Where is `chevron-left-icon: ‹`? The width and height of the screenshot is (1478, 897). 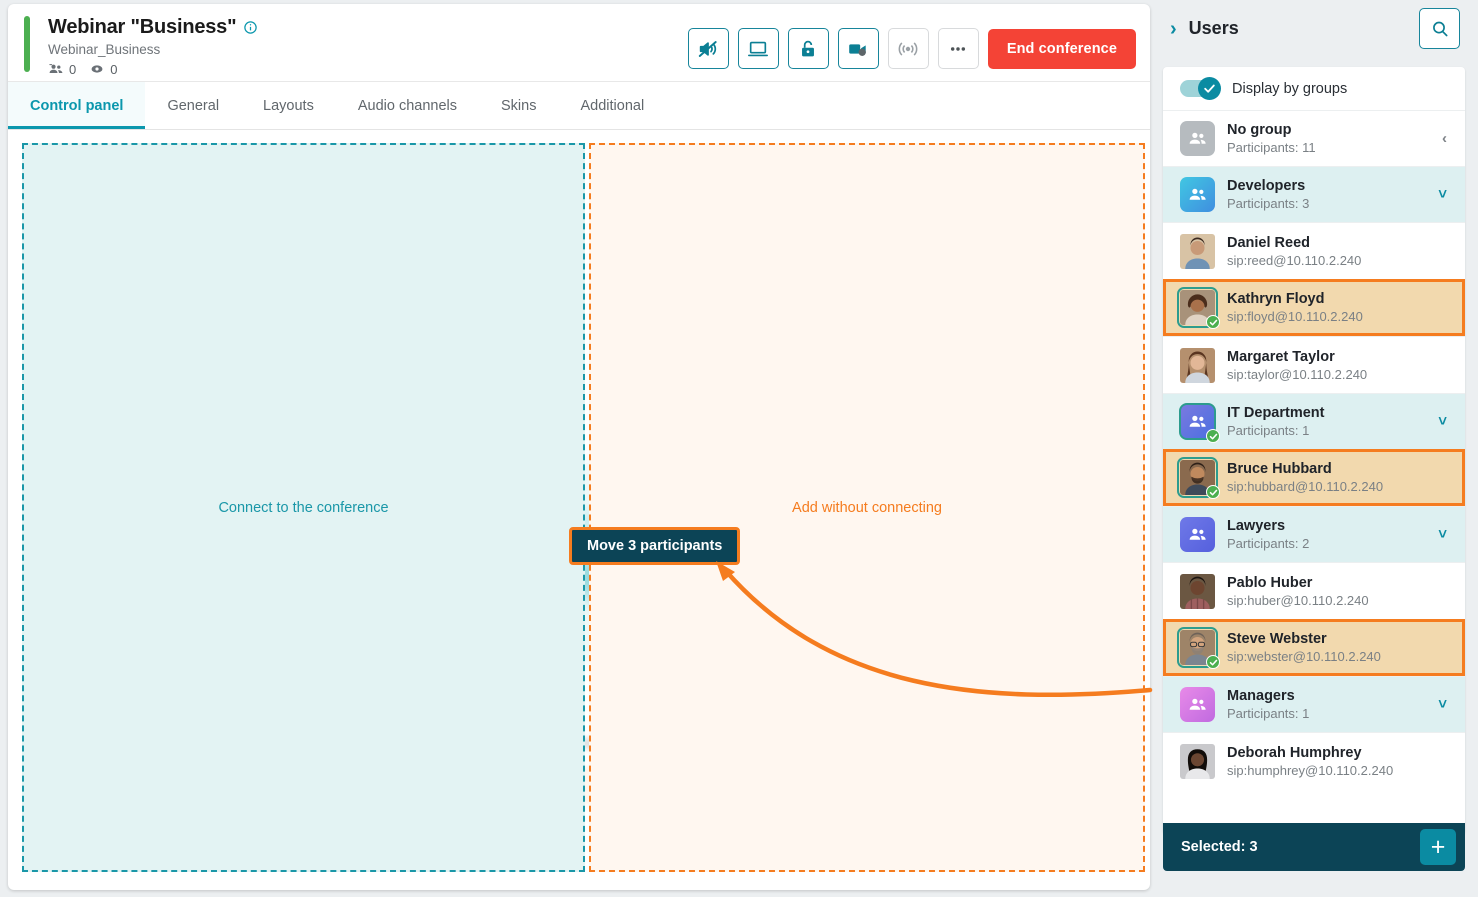 chevron-left-icon: ‹ is located at coordinates (1446, 138).